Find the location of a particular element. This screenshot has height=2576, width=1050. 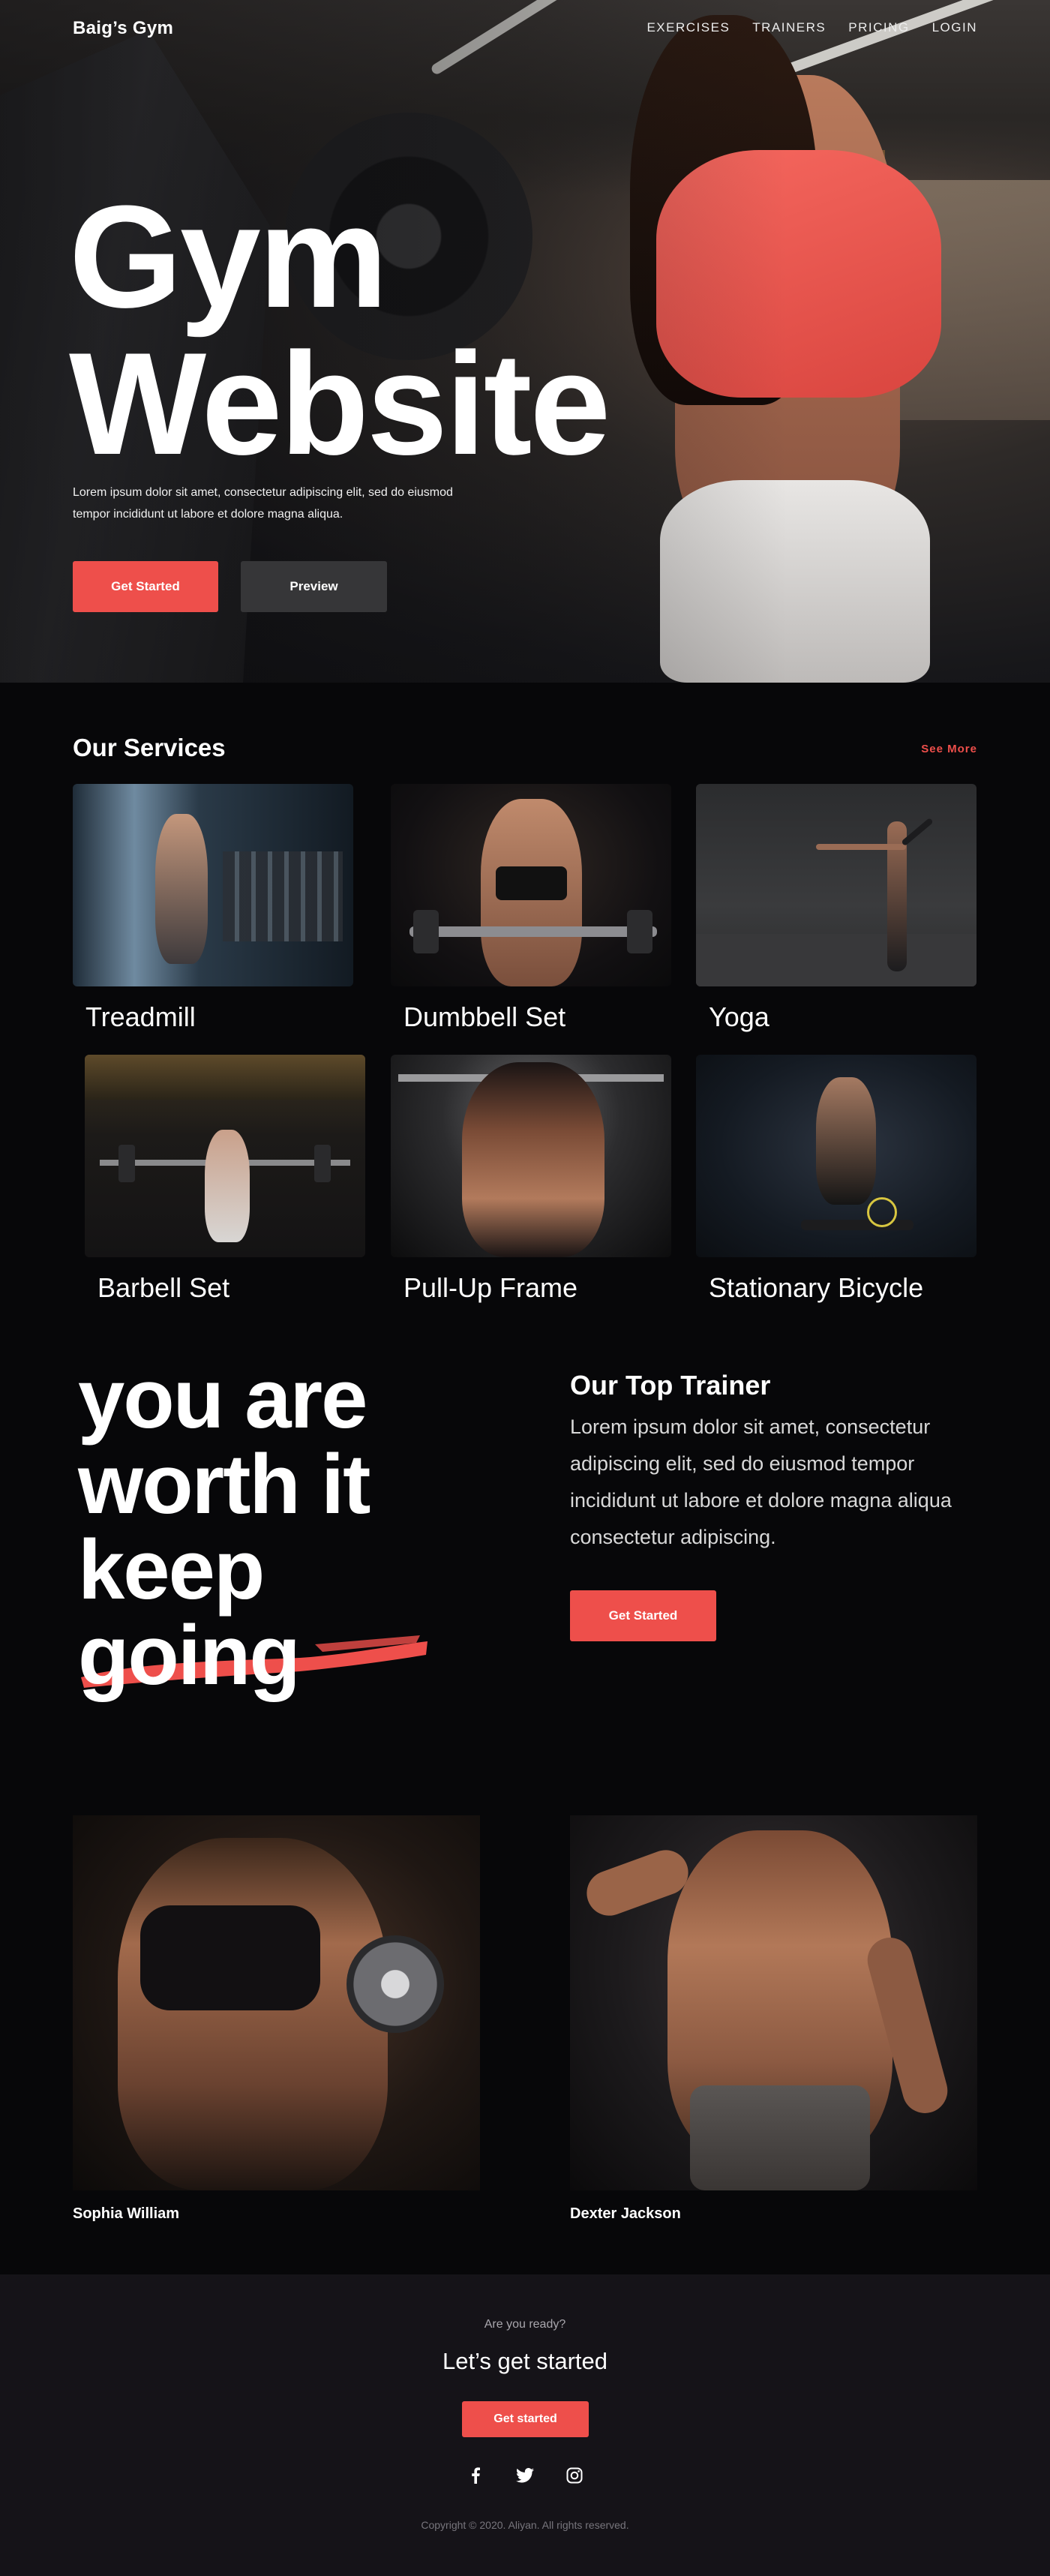

trainer-photo-dexter is located at coordinates (773, 2002).